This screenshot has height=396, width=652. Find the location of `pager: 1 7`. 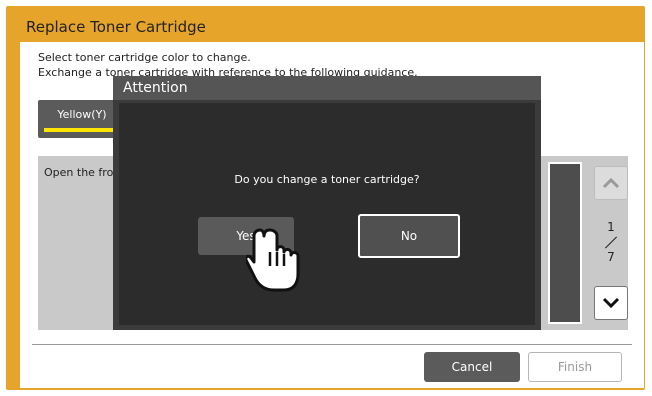

pager: 1 7 is located at coordinates (609, 243).